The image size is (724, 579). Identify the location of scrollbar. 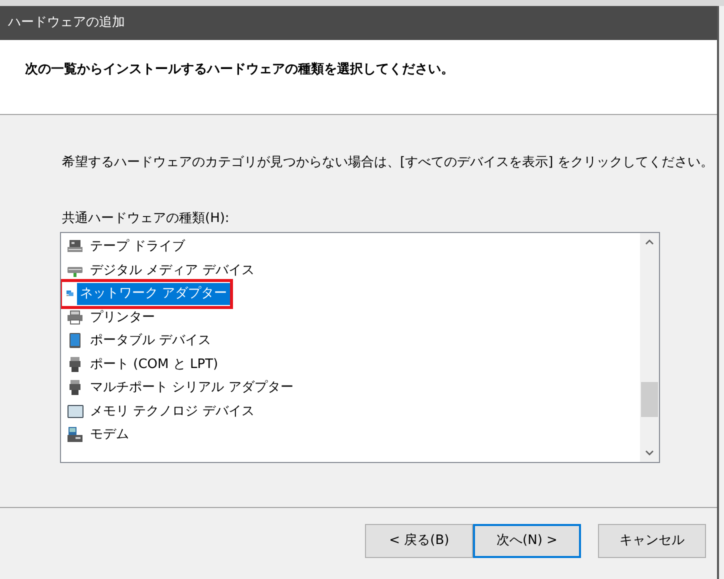
(649, 347).